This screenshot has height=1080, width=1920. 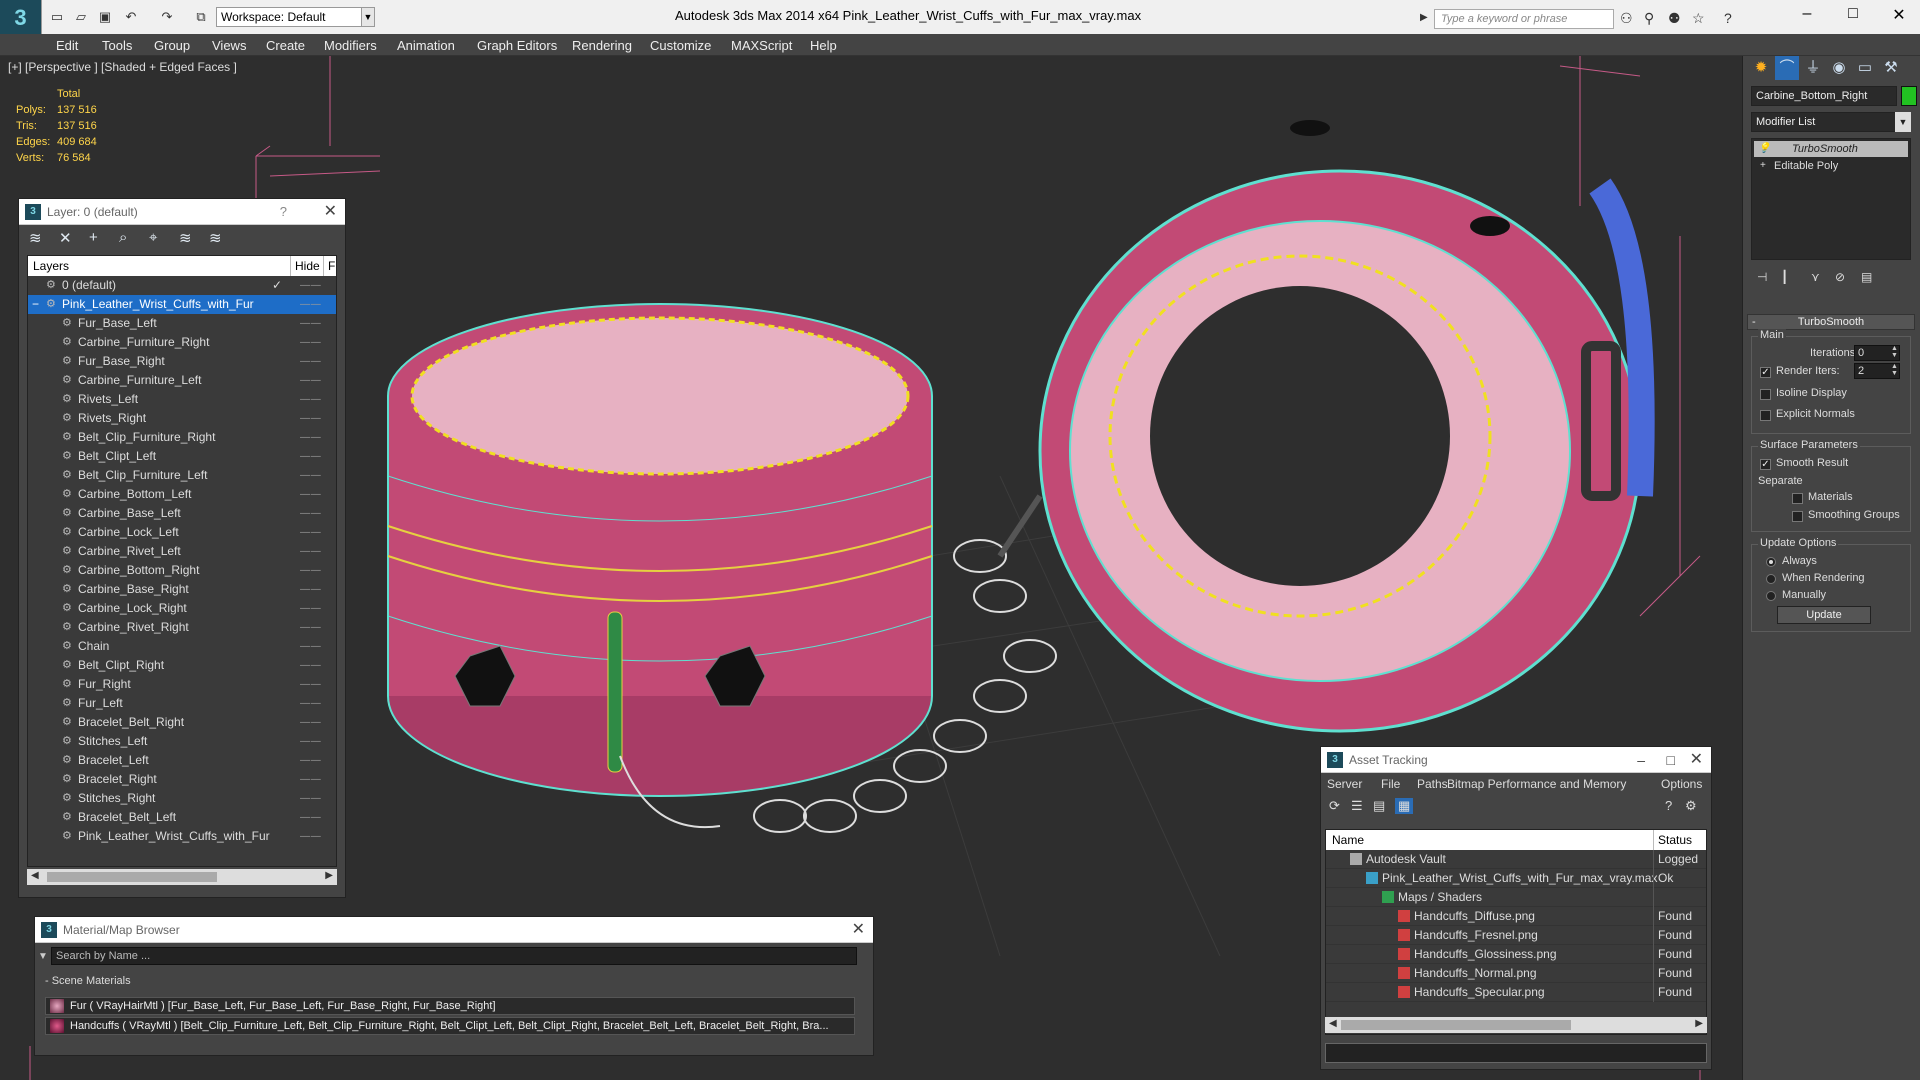 I want to click on configure-sets-icon: ▤, so click(x=1866, y=277).